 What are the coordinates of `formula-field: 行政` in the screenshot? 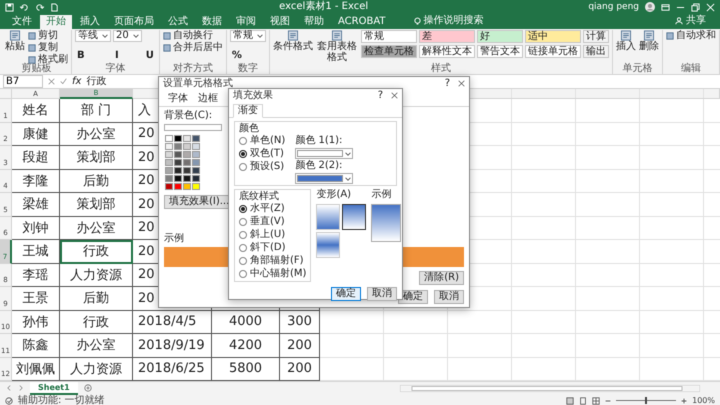 It's located at (96, 81).